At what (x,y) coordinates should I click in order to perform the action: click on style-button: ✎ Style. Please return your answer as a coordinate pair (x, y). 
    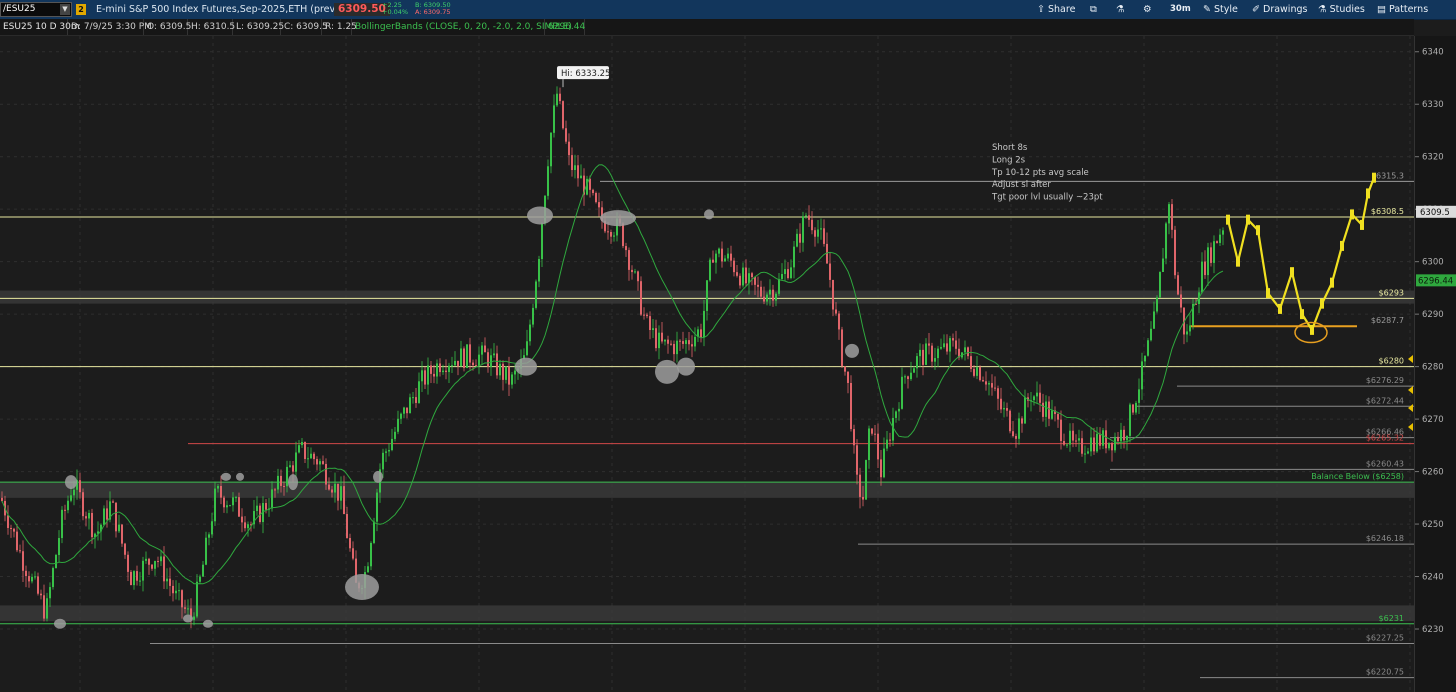
    Looking at the image, I should click on (1220, 9).